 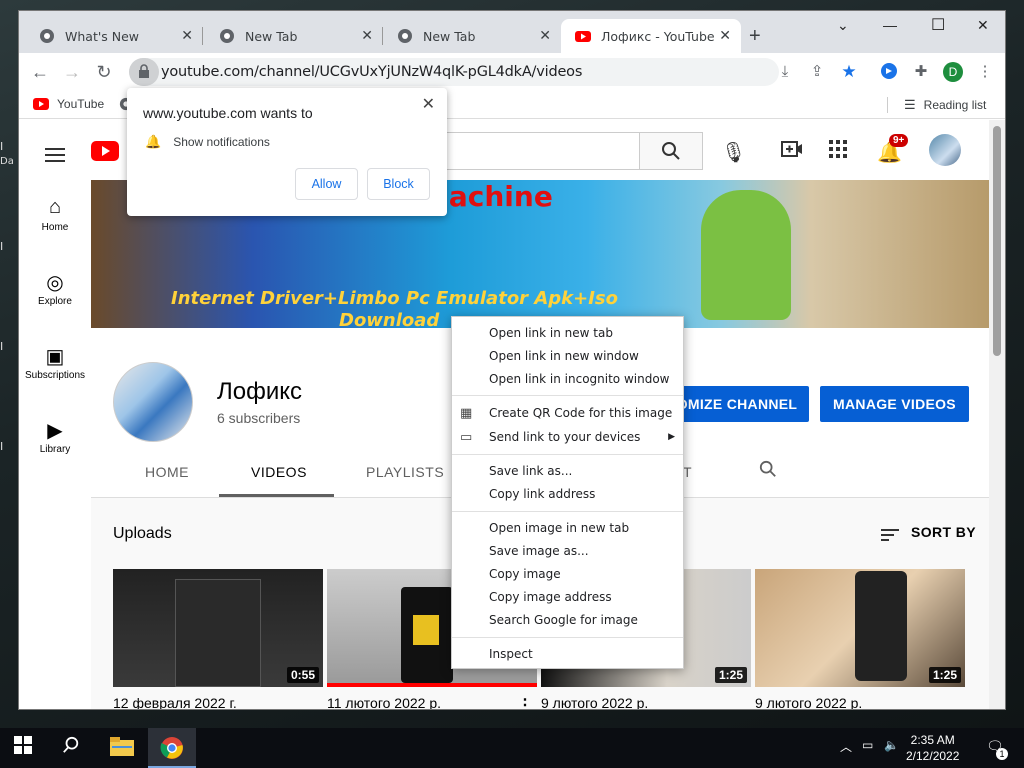 What do you see at coordinates (737, 404) in the screenshot?
I see `customize-channel-button: OMIZE CHANNEL` at bounding box center [737, 404].